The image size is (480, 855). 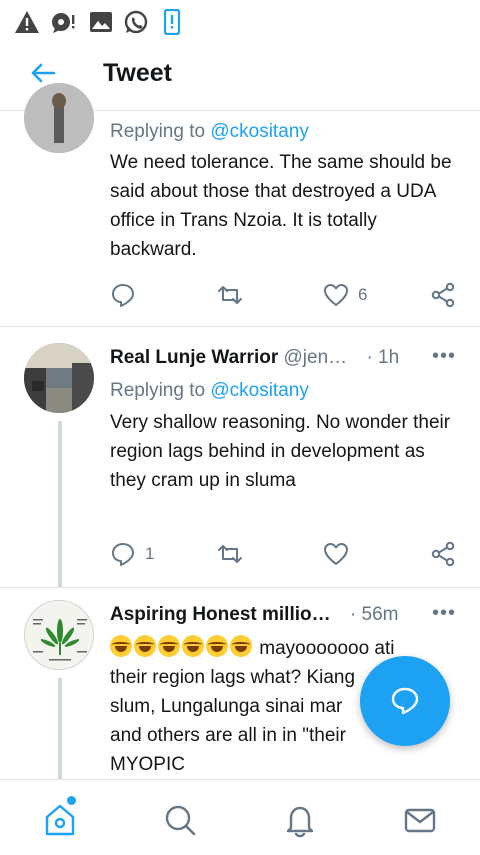 What do you see at coordinates (363, 294) in the screenshot?
I see `like-count: 6` at bounding box center [363, 294].